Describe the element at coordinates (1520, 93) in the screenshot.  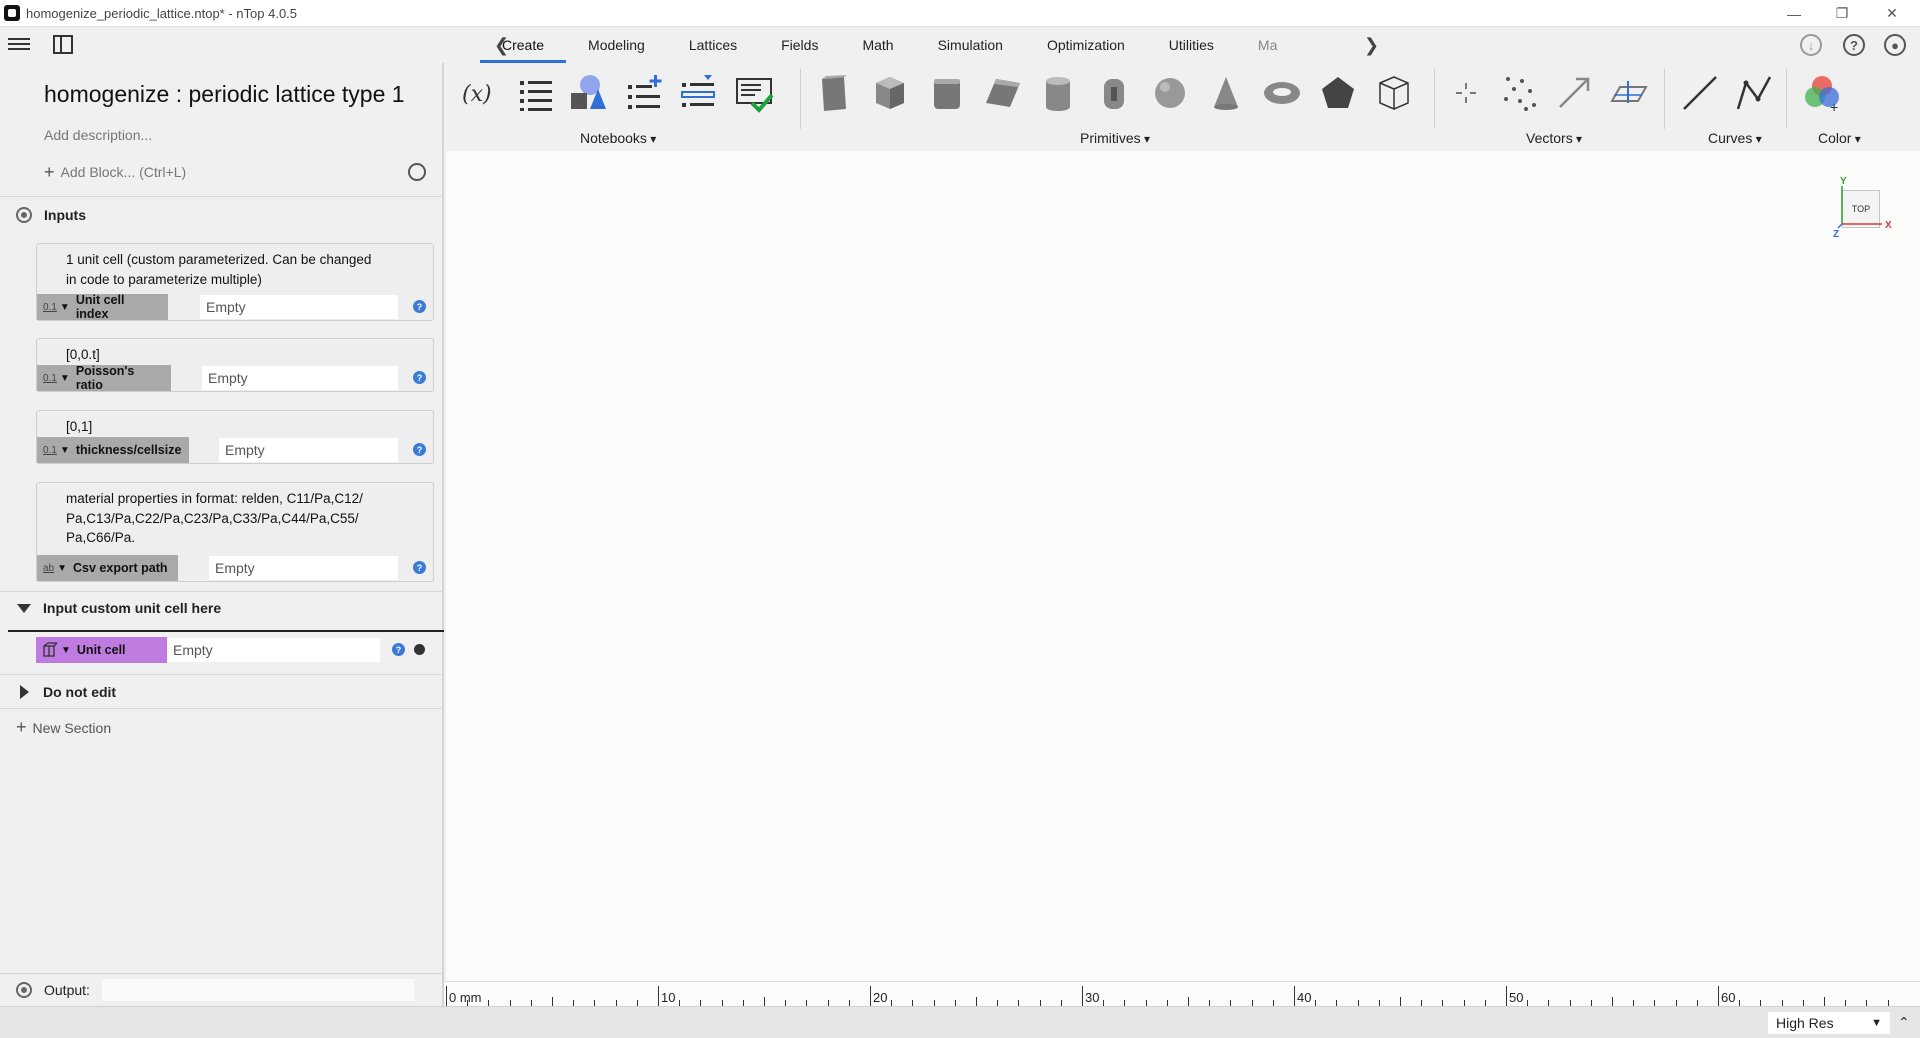
I see `point-list-icon` at that location.